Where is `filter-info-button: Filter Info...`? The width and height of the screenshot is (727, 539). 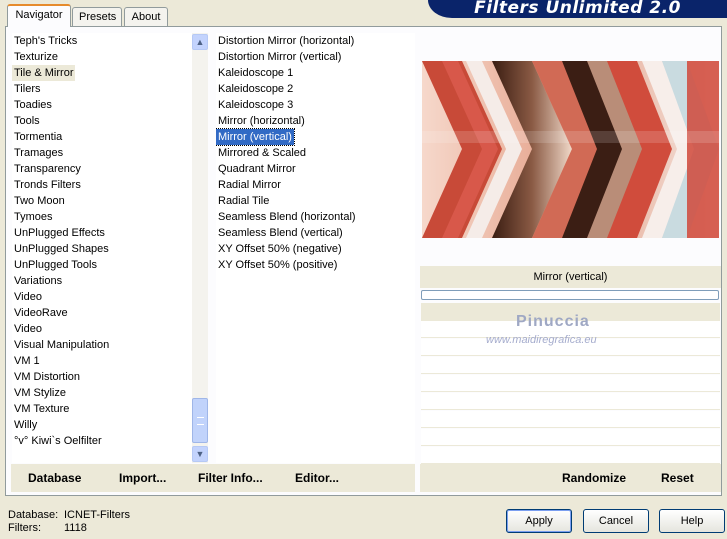
filter-info-button: Filter Info... is located at coordinates (230, 478).